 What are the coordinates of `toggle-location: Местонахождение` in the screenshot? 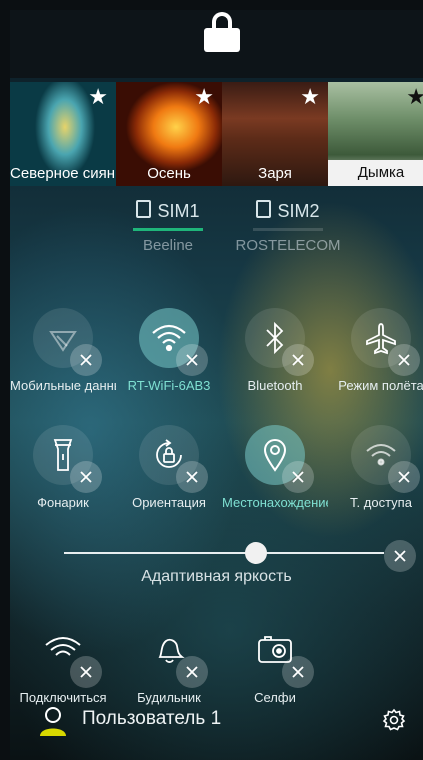 It's located at (275, 475).